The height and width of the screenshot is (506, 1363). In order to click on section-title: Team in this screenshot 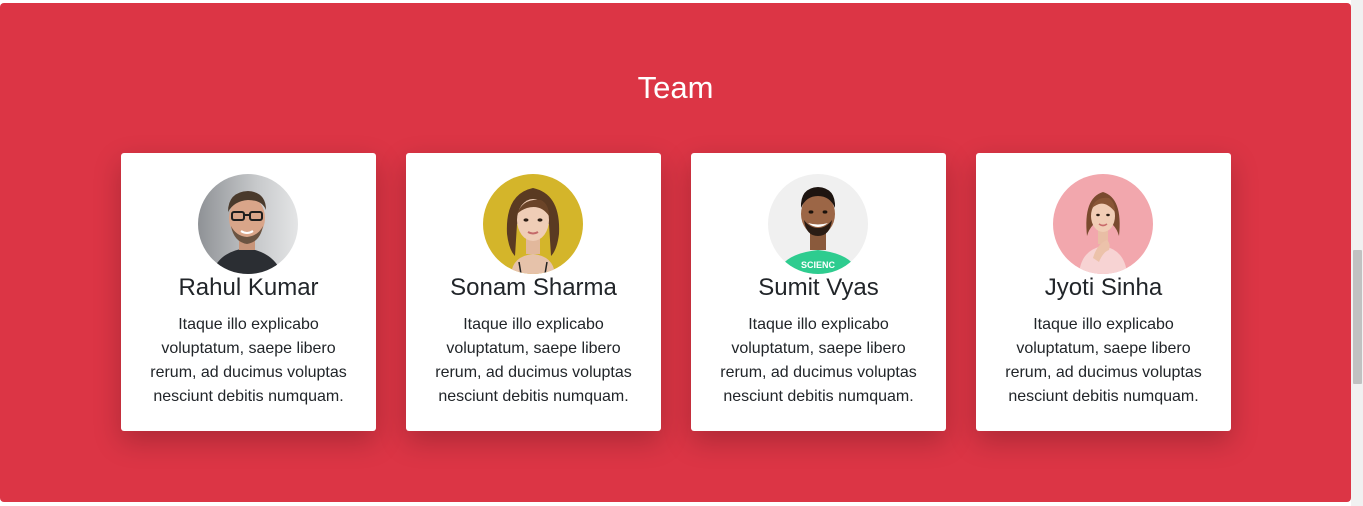, I will do `click(675, 87)`.